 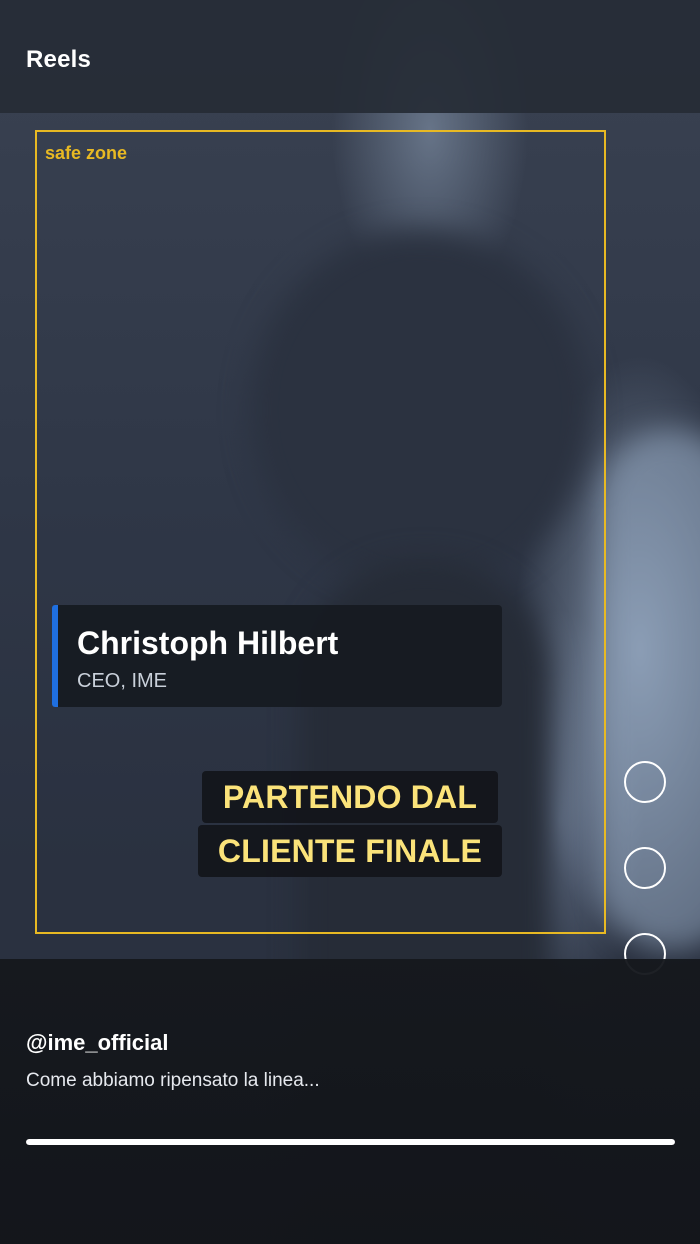 What do you see at coordinates (86, 153) in the screenshot?
I see `safe-zone-label: safe zone` at bounding box center [86, 153].